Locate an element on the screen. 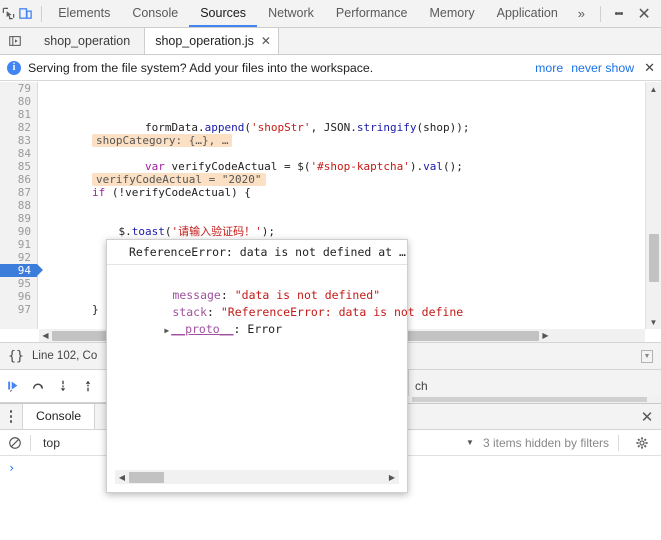 The image size is (661, 540). property-value: "data is not defined" is located at coordinates (307, 295).